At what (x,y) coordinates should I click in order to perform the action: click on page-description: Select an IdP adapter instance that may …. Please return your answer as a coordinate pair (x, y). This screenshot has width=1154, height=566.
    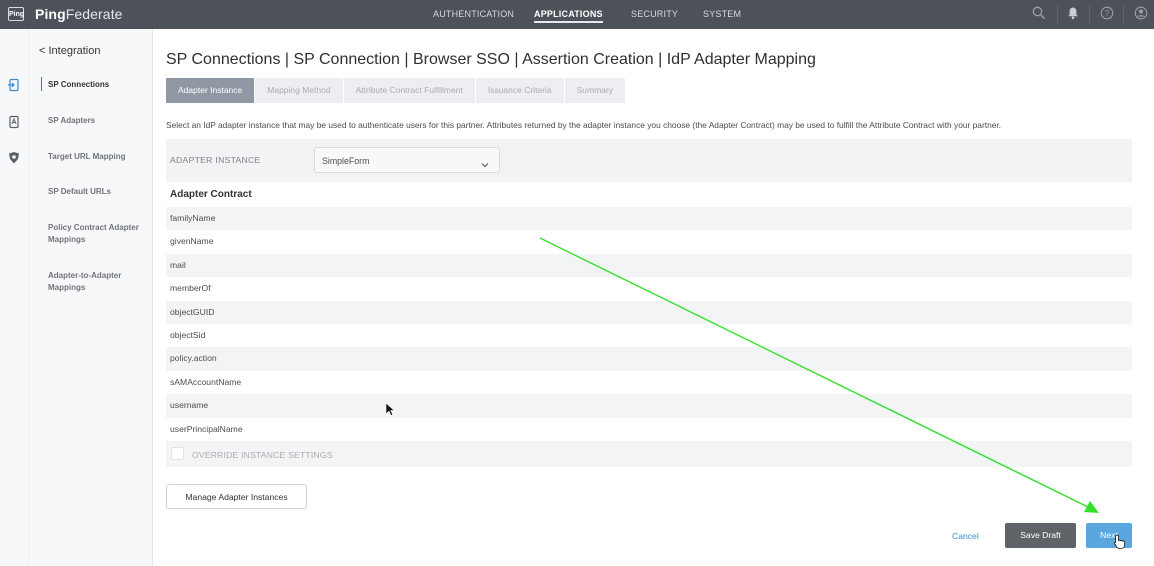
    Looking at the image, I should click on (584, 125).